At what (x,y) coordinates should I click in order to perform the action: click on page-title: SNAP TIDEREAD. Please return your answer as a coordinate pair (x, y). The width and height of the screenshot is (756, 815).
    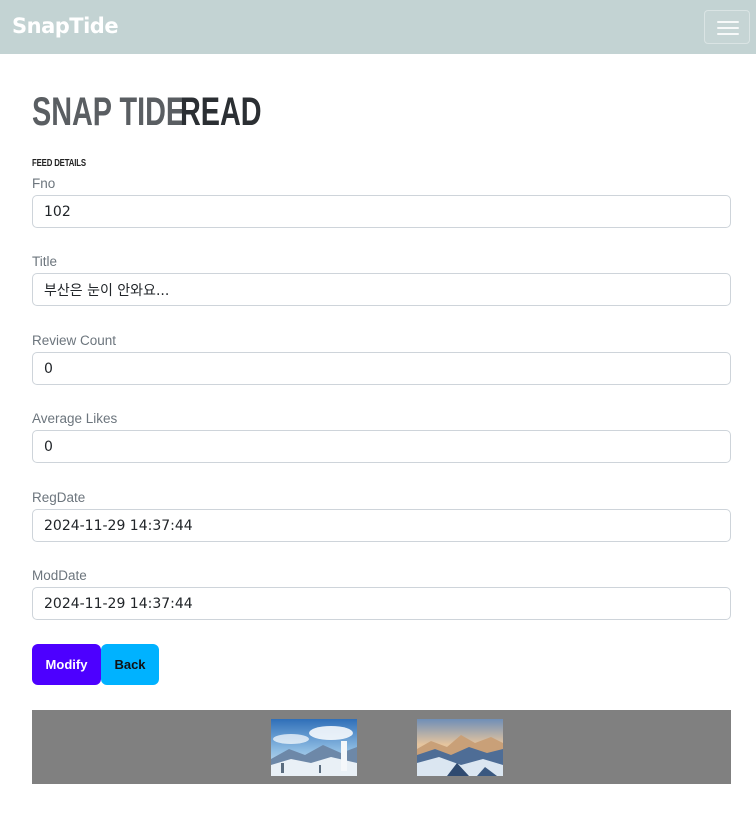
    Looking at the image, I should click on (162, 112).